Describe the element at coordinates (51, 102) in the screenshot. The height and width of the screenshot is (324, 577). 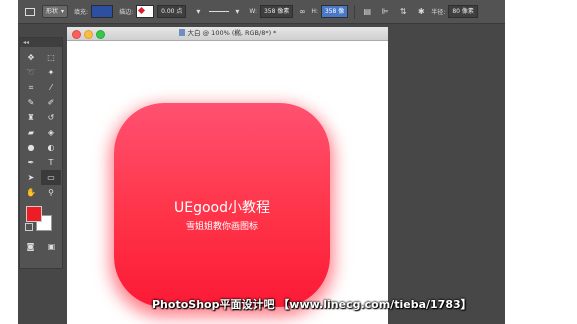
I see `brush-tool-icon: ✐` at that location.